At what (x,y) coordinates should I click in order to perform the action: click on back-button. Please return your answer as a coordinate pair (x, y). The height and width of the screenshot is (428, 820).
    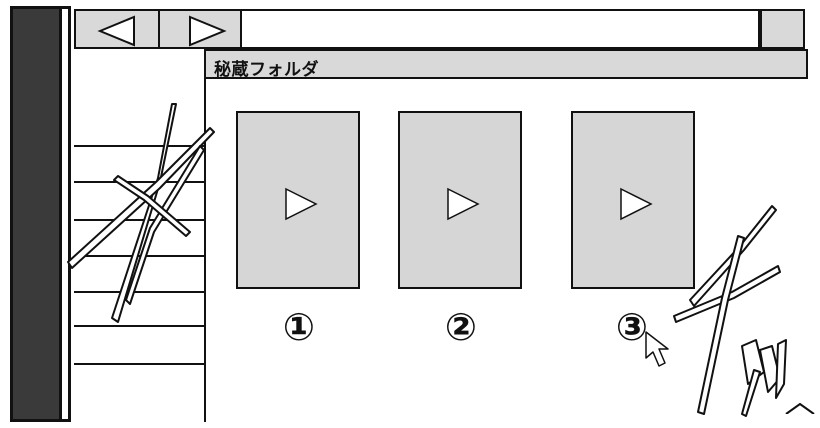
    Looking at the image, I should click on (117, 29).